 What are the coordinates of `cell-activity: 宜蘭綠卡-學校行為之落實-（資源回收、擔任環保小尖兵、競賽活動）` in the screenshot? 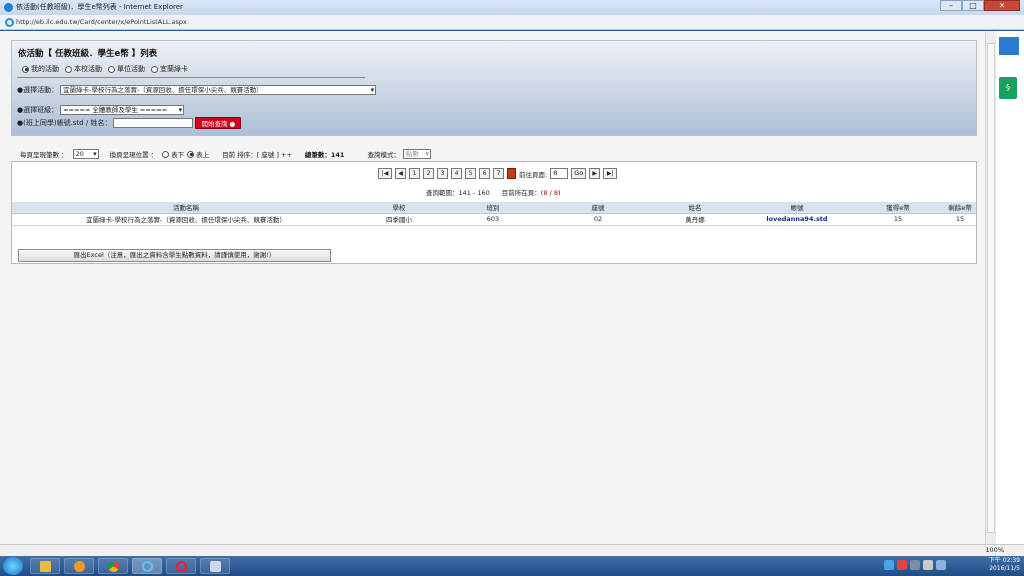 It's located at (186, 219).